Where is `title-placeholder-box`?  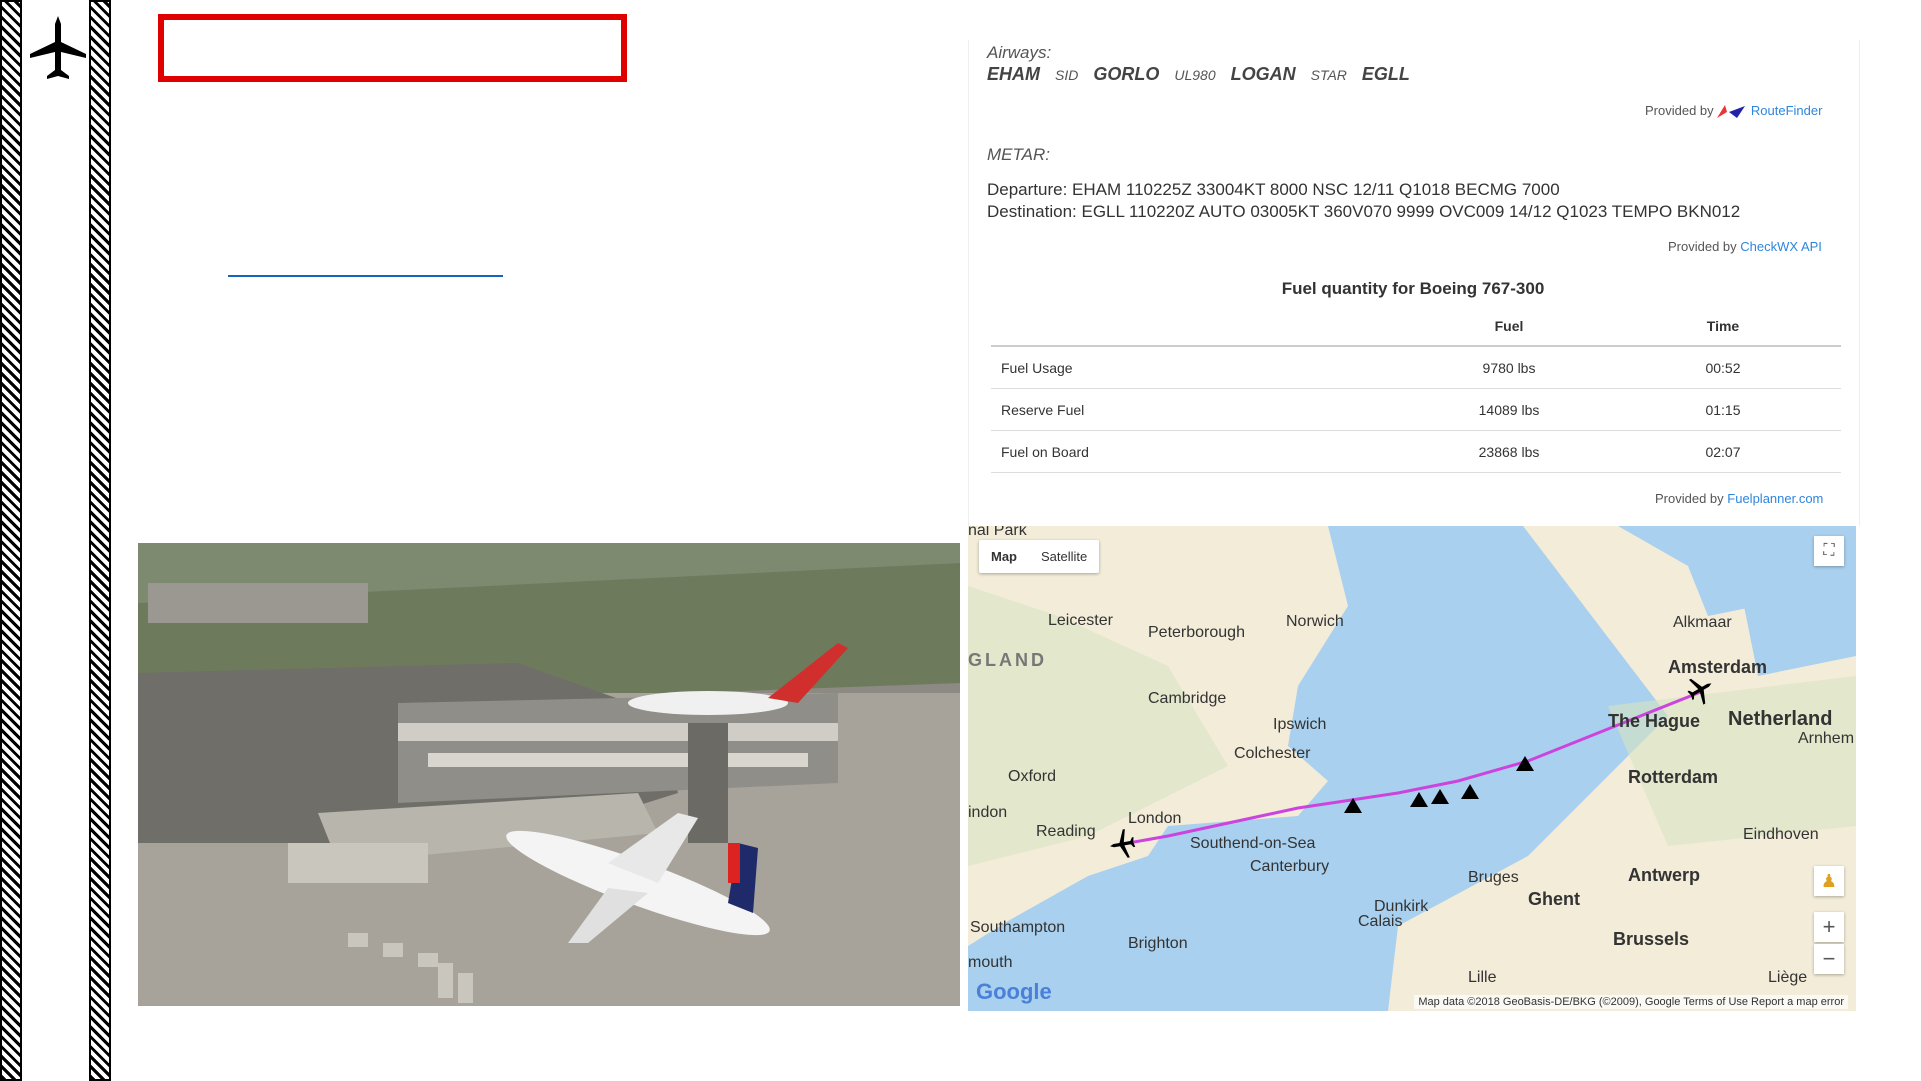 title-placeholder-box is located at coordinates (392, 48).